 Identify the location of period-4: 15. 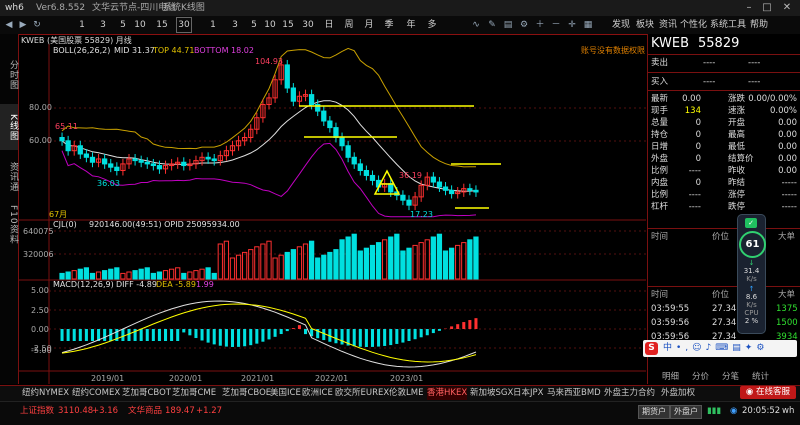
(162, 25).